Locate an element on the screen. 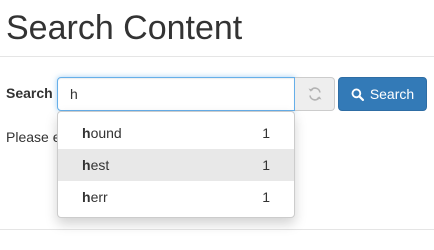 Image resolution: width=434 pixels, height=250 pixels. search-input is located at coordinates (176, 94).